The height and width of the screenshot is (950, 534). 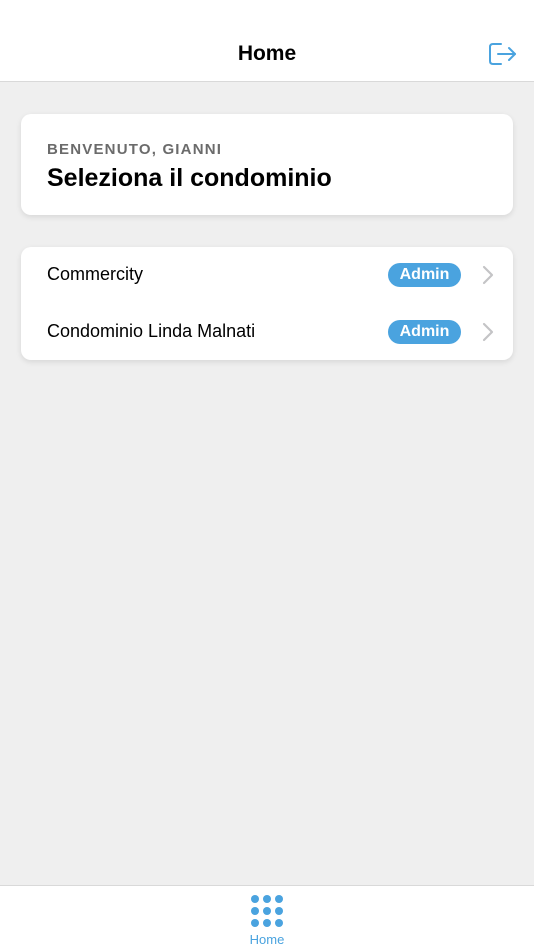 I want to click on page-title: Home, so click(x=267, y=53).